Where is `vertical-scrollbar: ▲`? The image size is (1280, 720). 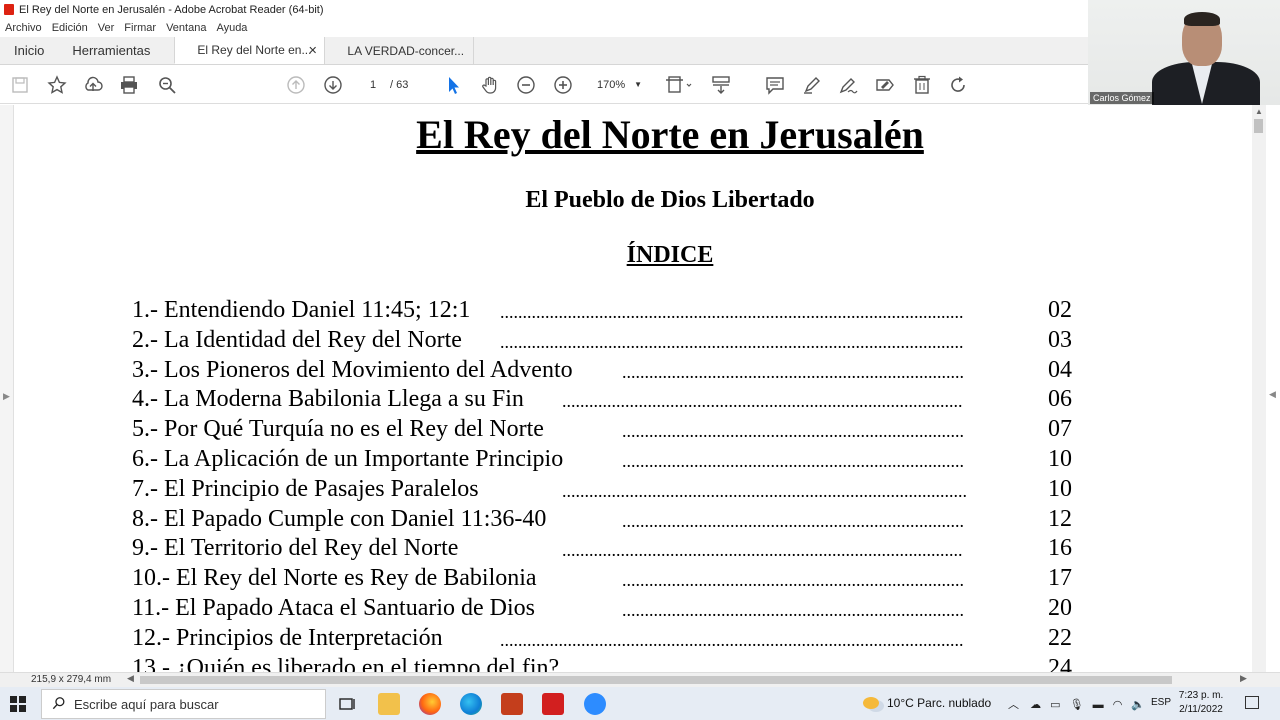
vertical-scrollbar: ▲ is located at coordinates (1259, 388).